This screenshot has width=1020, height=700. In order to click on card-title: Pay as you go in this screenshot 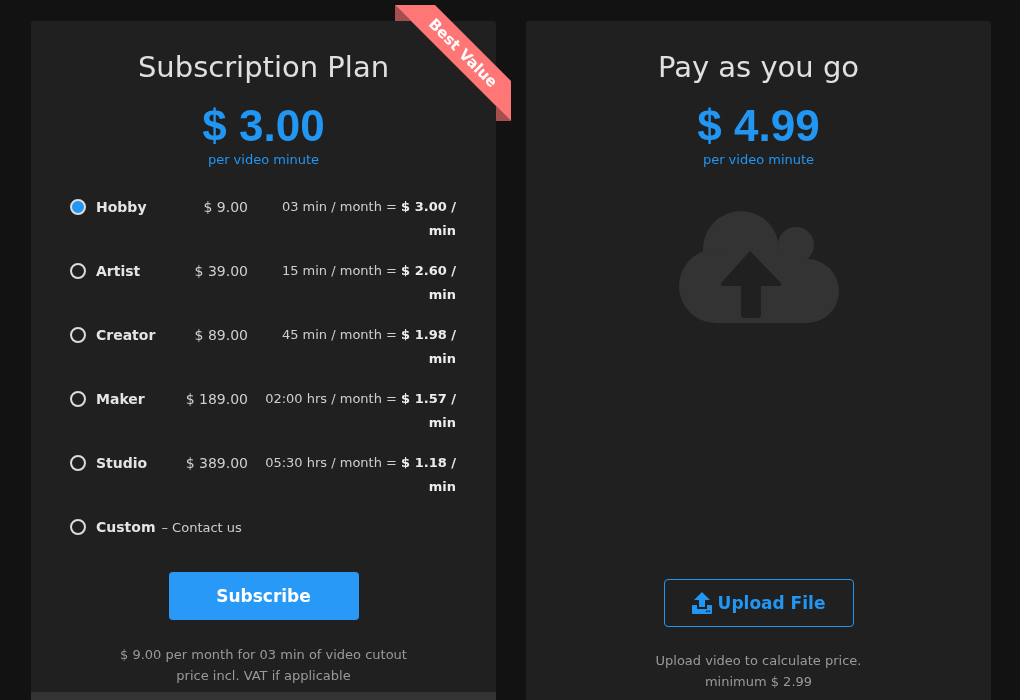, I will do `click(758, 67)`.